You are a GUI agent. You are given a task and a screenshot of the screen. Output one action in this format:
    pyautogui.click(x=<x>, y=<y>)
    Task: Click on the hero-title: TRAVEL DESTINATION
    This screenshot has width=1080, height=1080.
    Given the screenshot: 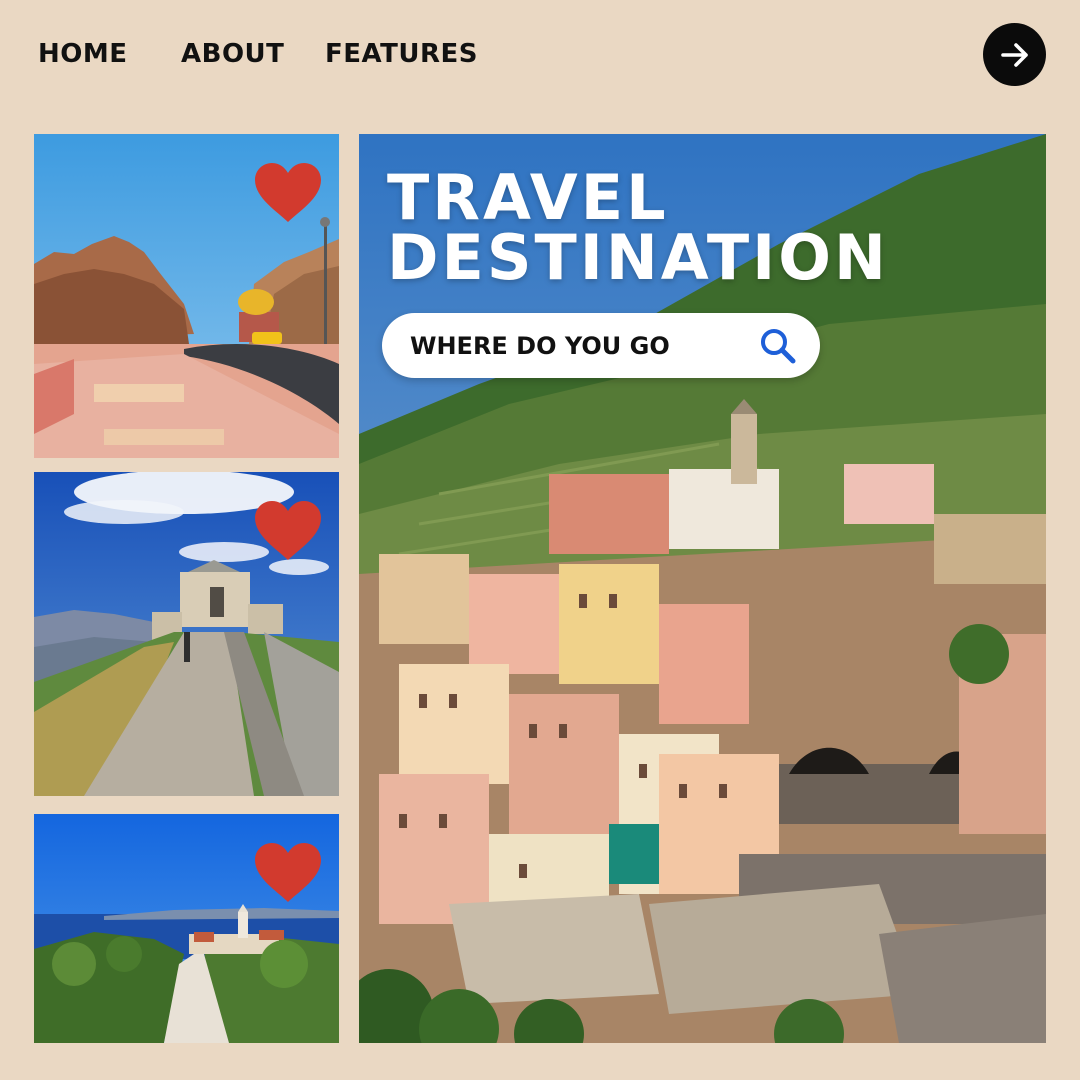 What is the action you would take?
    pyautogui.click(x=638, y=227)
    